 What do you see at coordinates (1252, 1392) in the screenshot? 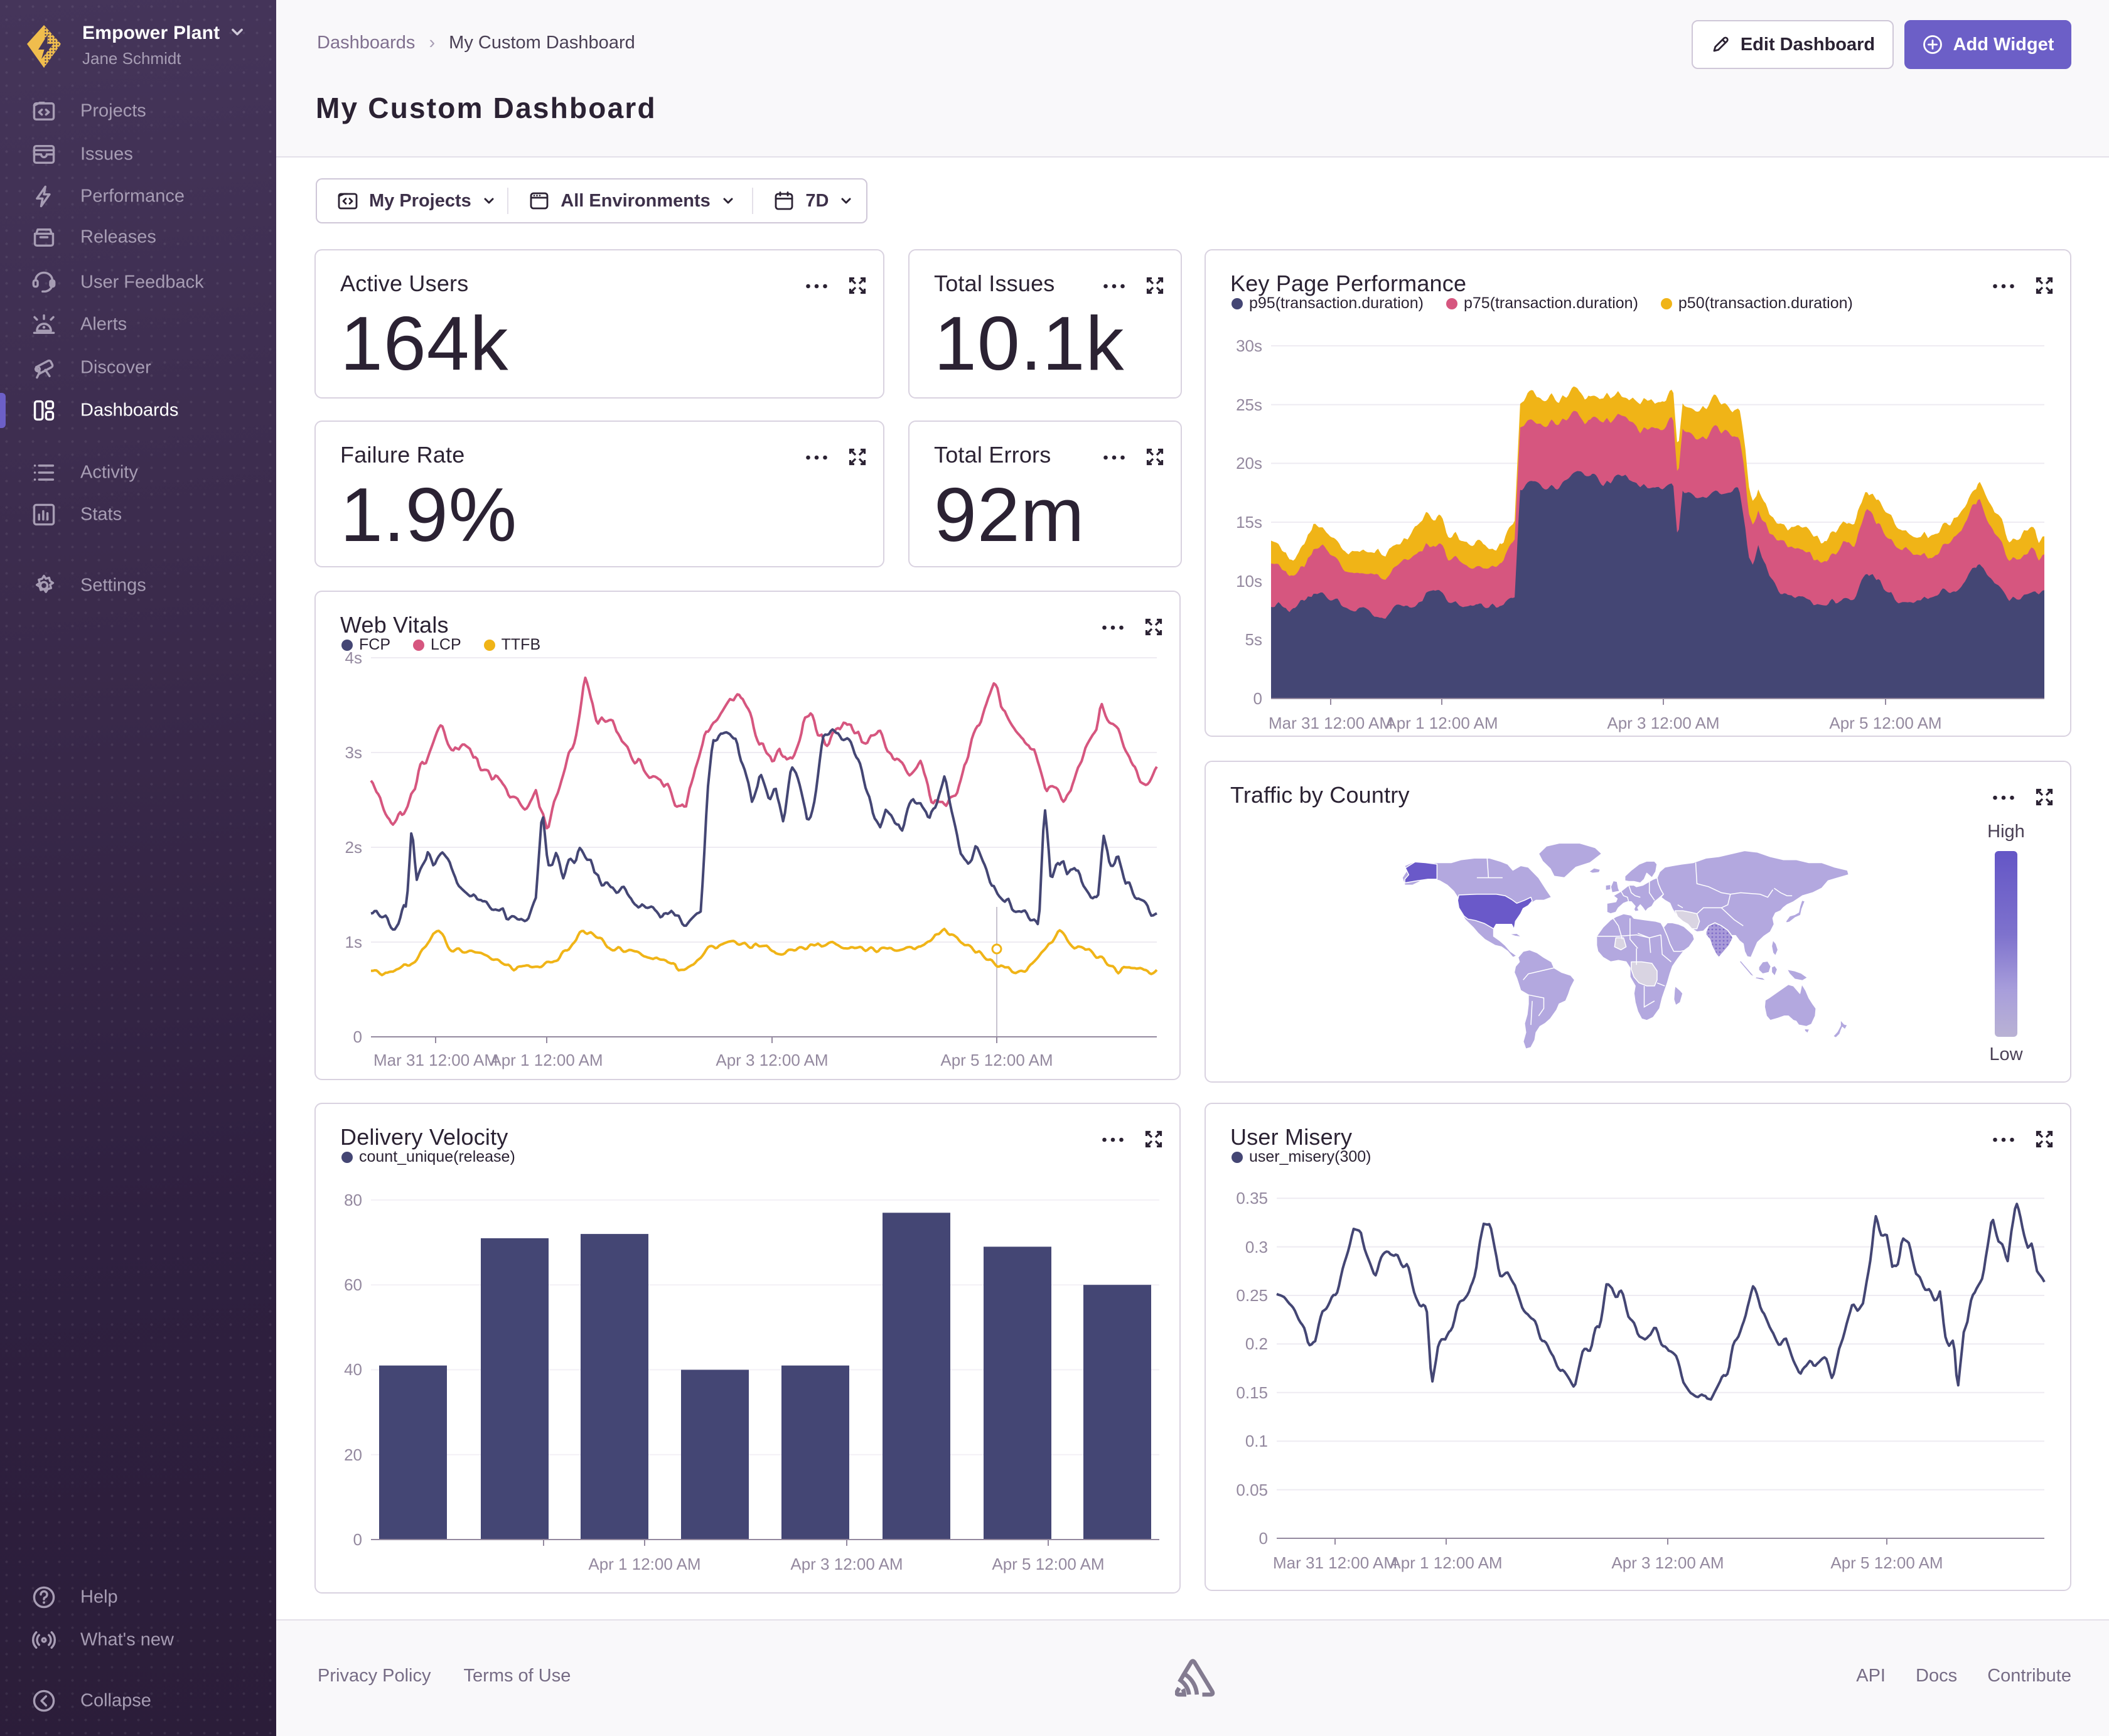
I see `svg-text: 0.15` at bounding box center [1252, 1392].